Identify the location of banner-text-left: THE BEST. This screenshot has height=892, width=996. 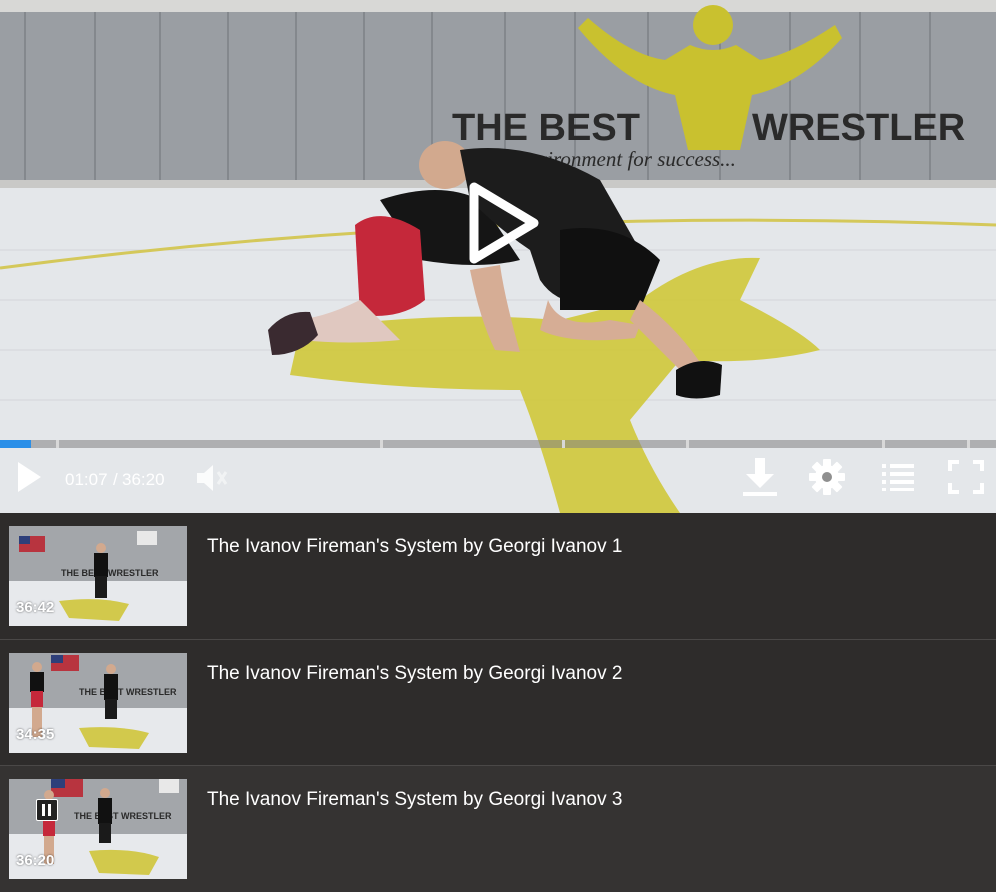
(546, 128).